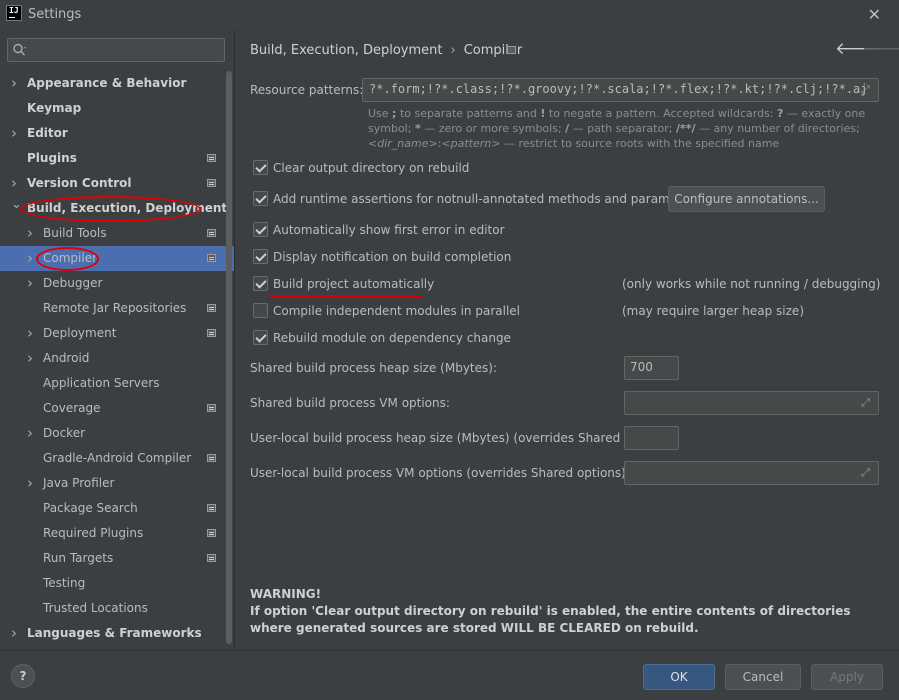 This screenshot has width=899, height=700. What do you see at coordinates (117, 383) in the screenshot?
I see `sidebar-item-application-servers: Application Servers` at bounding box center [117, 383].